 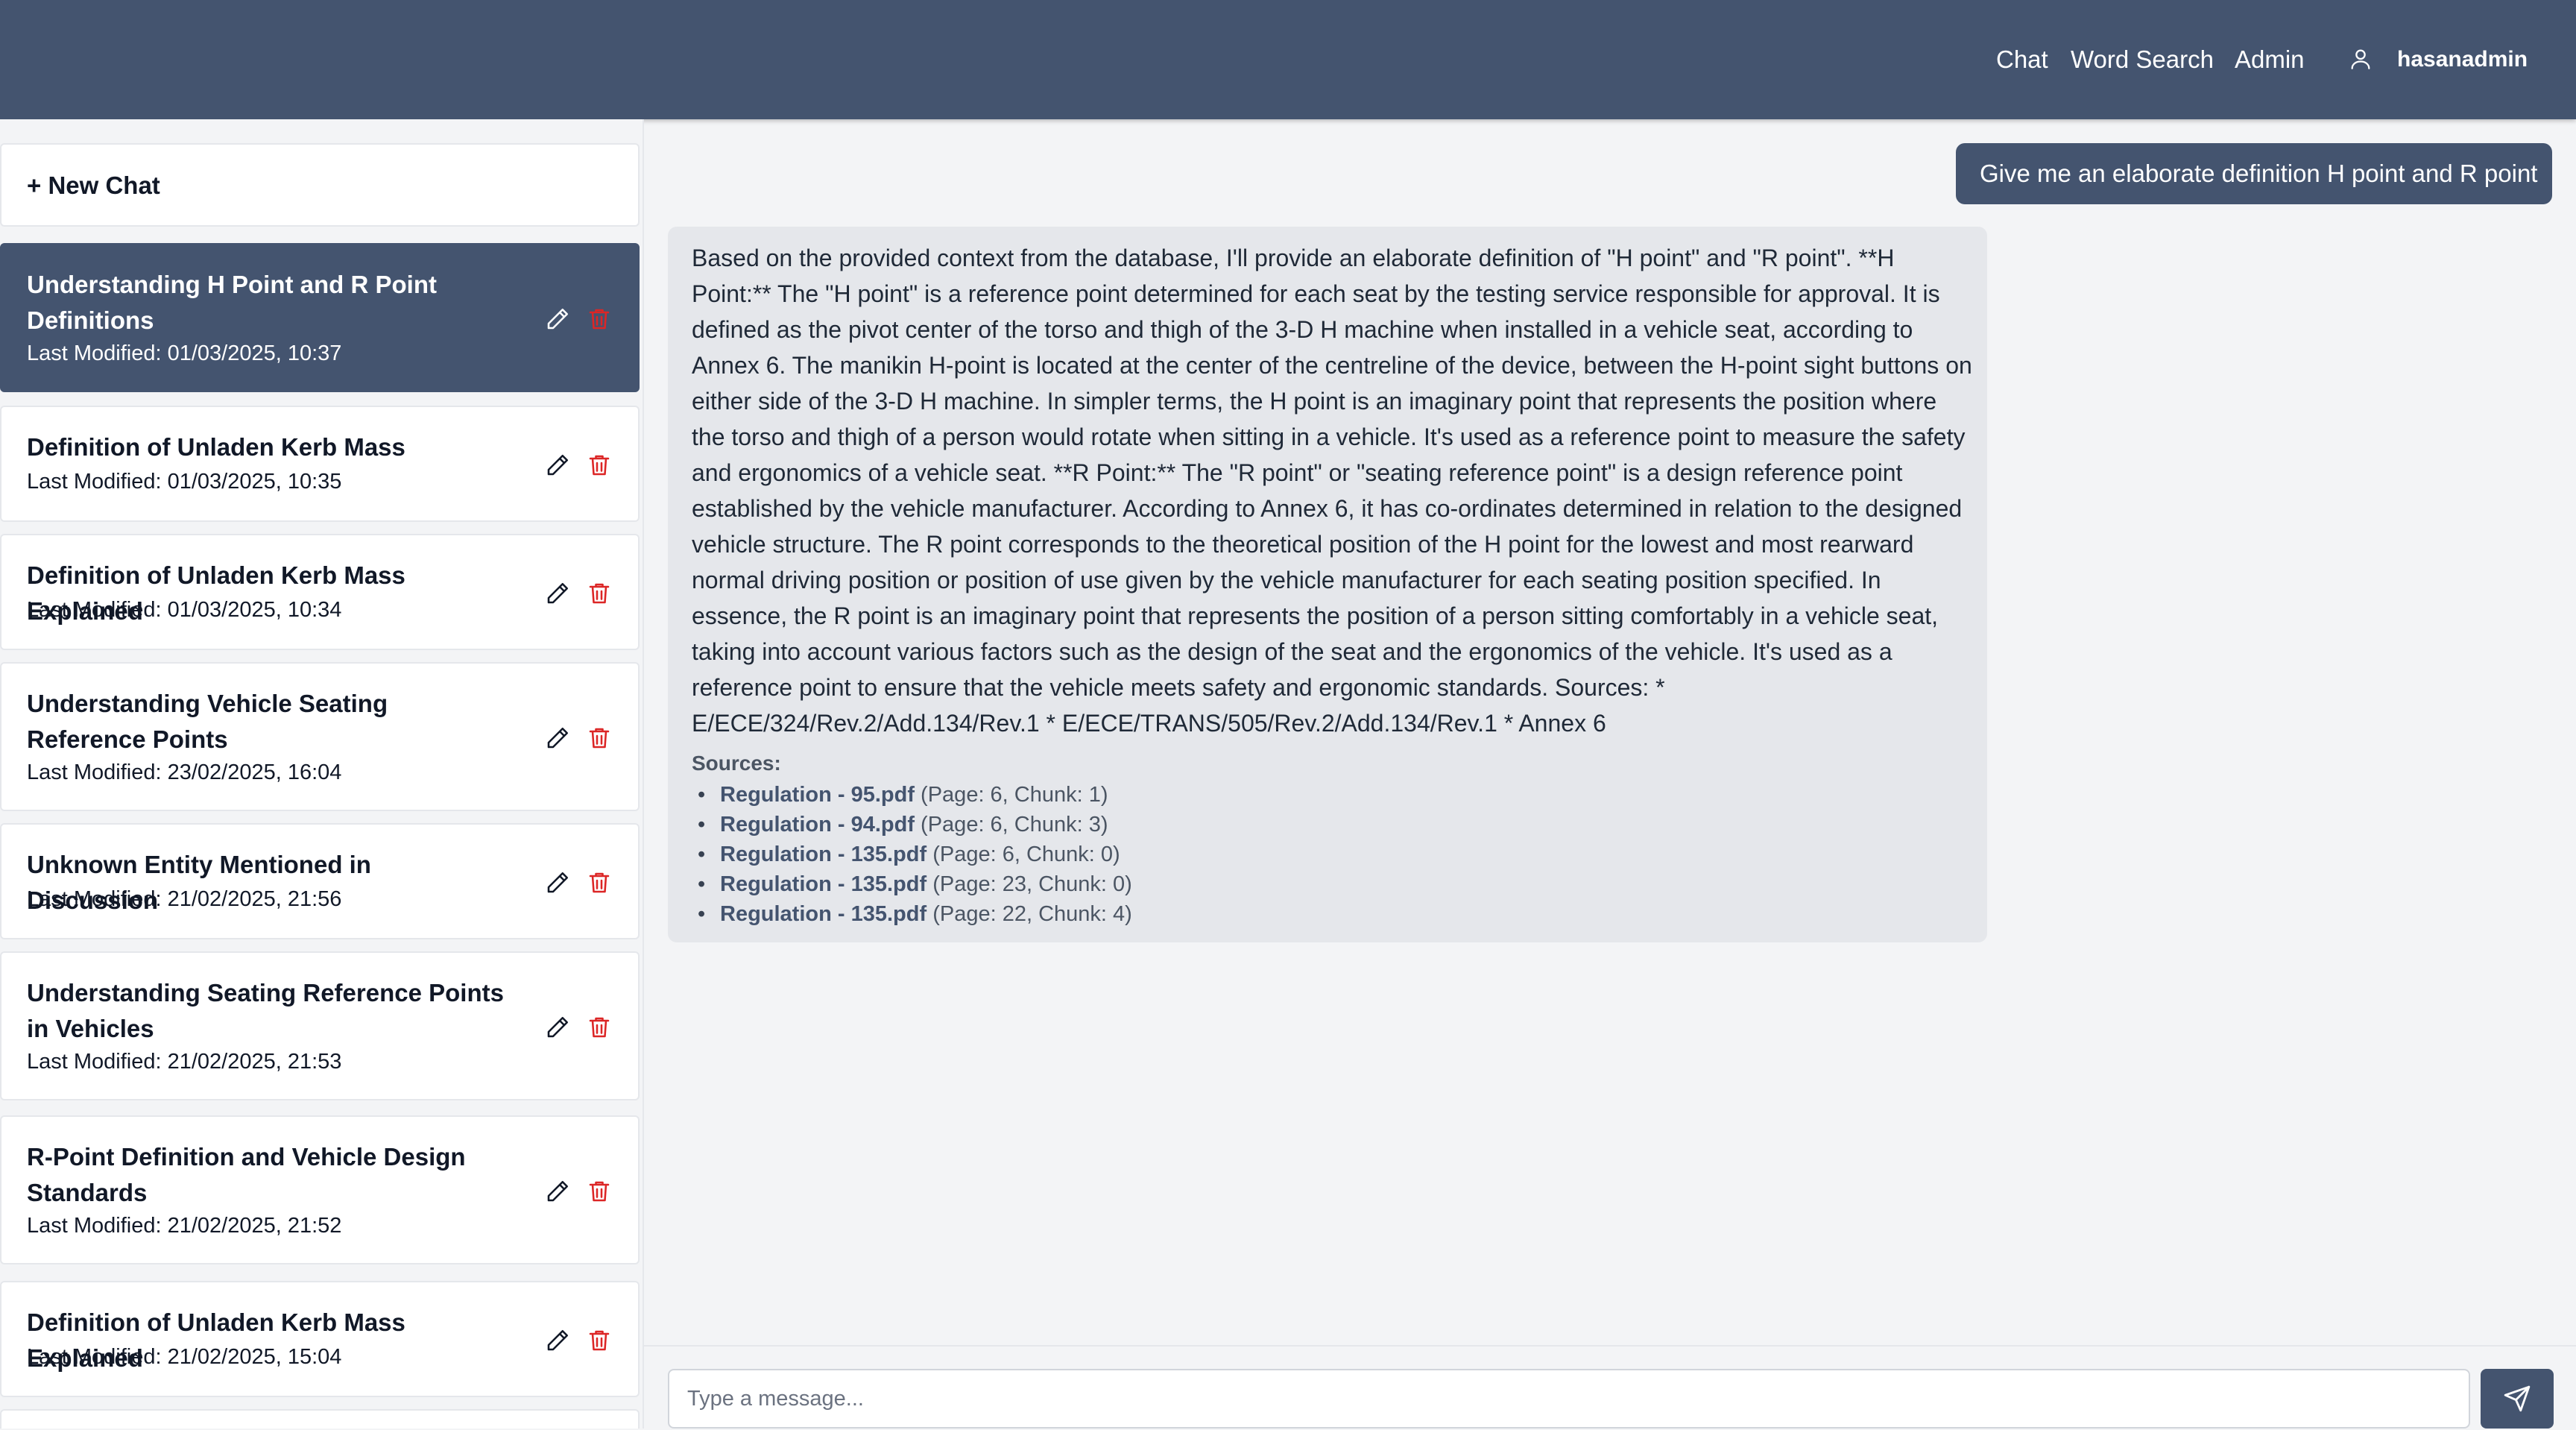 What do you see at coordinates (320, 185) in the screenshot?
I see `new-chat-button: + New Chat` at bounding box center [320, 185].